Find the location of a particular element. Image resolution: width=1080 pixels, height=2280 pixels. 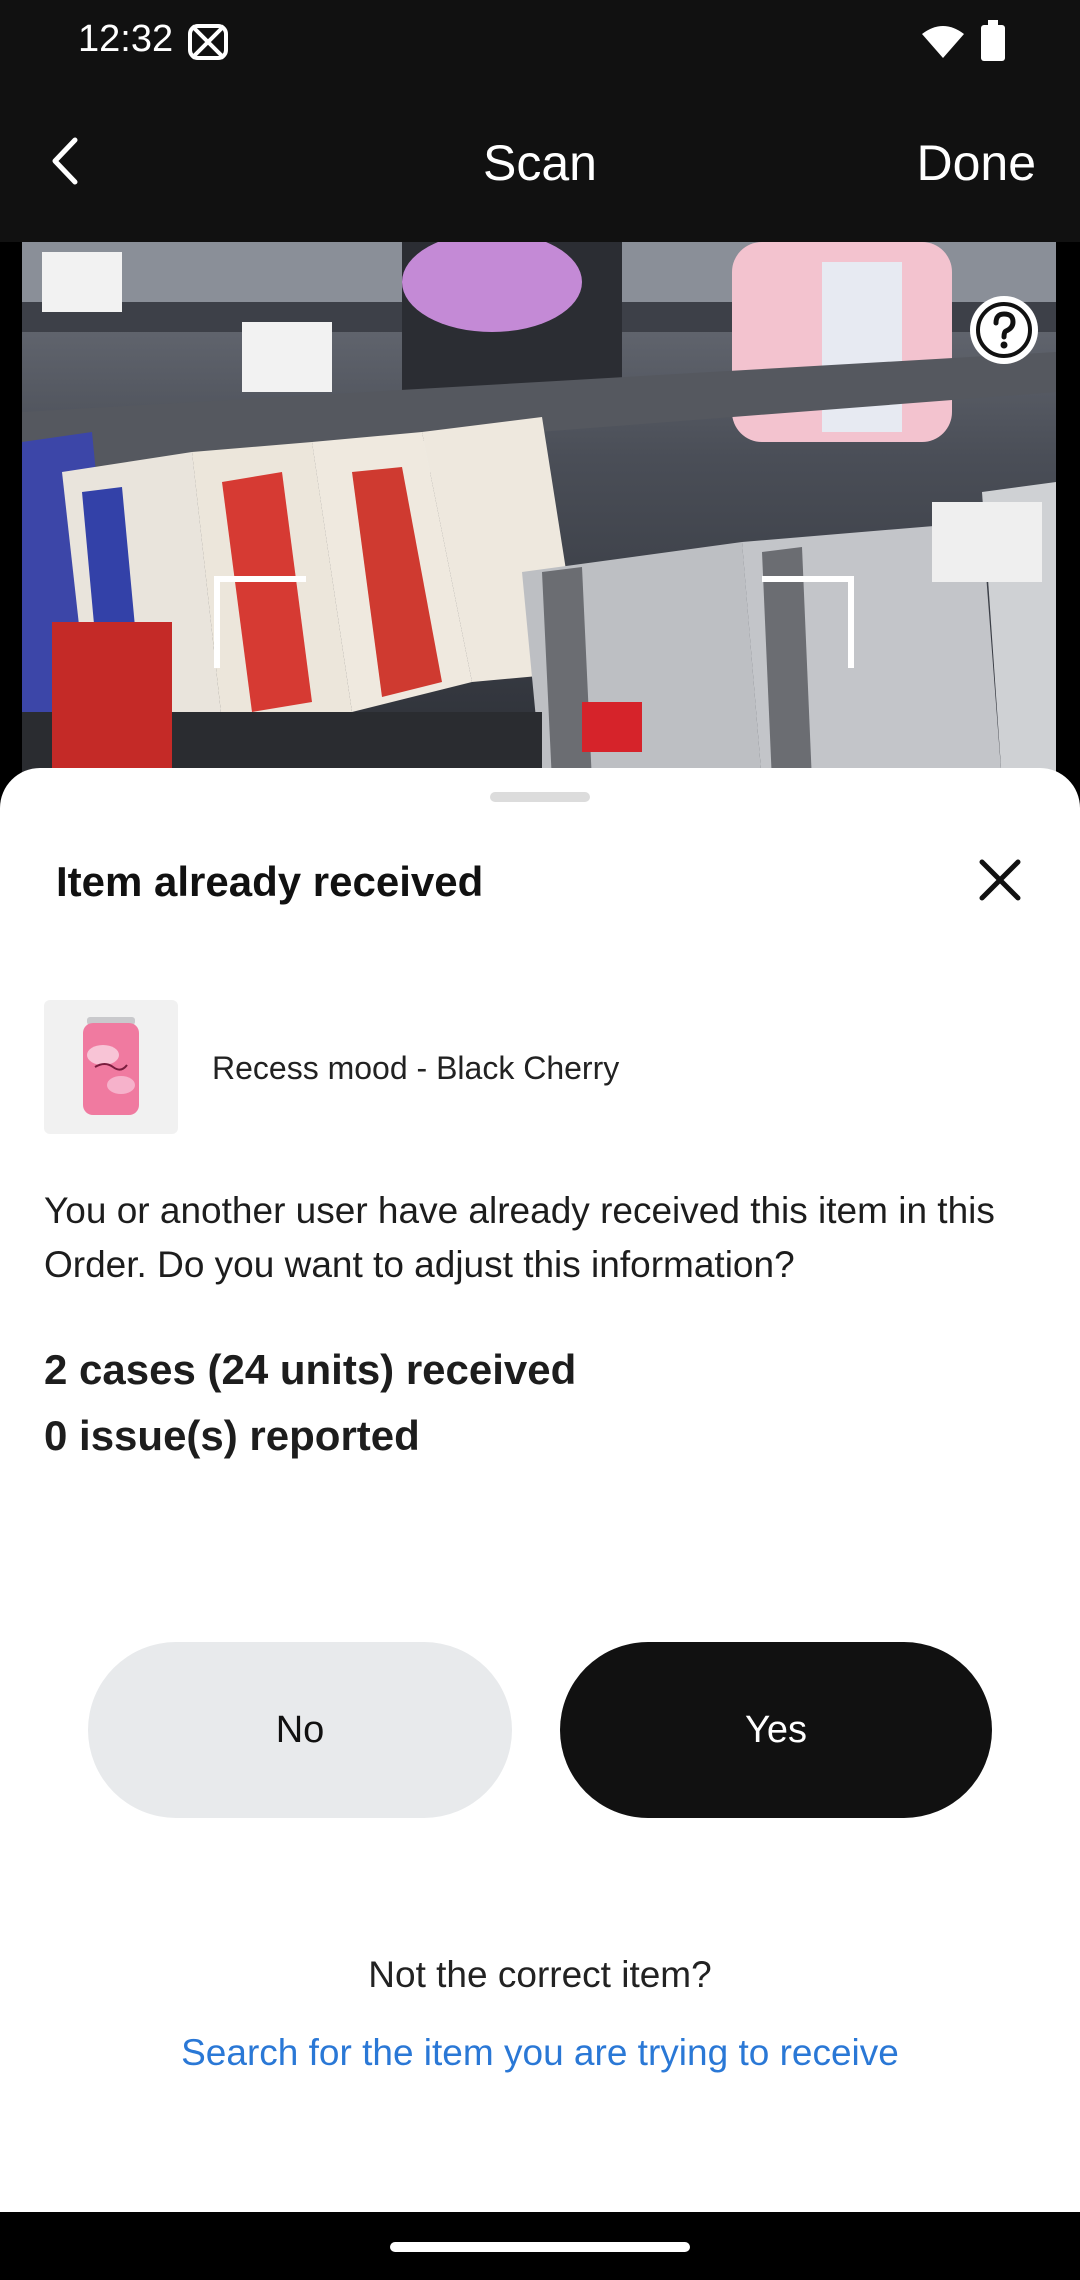

help-button is located at coordinates (1004, 330).